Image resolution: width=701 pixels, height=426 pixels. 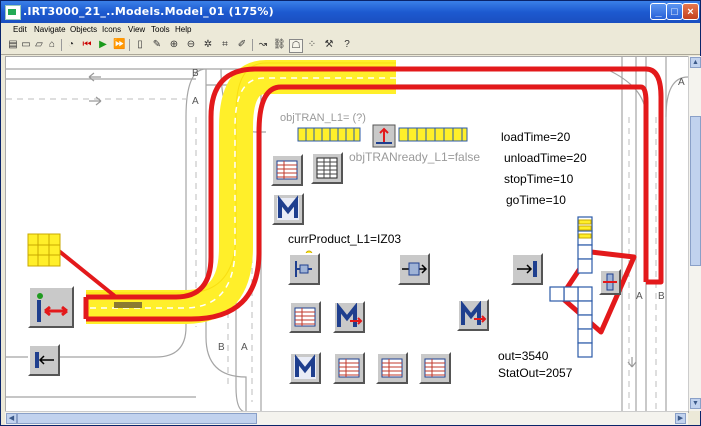 What do you see at coordinates (242, 45) in the screenshot?
I see `edit-icon: ✐` at bounding box center [242, 45].